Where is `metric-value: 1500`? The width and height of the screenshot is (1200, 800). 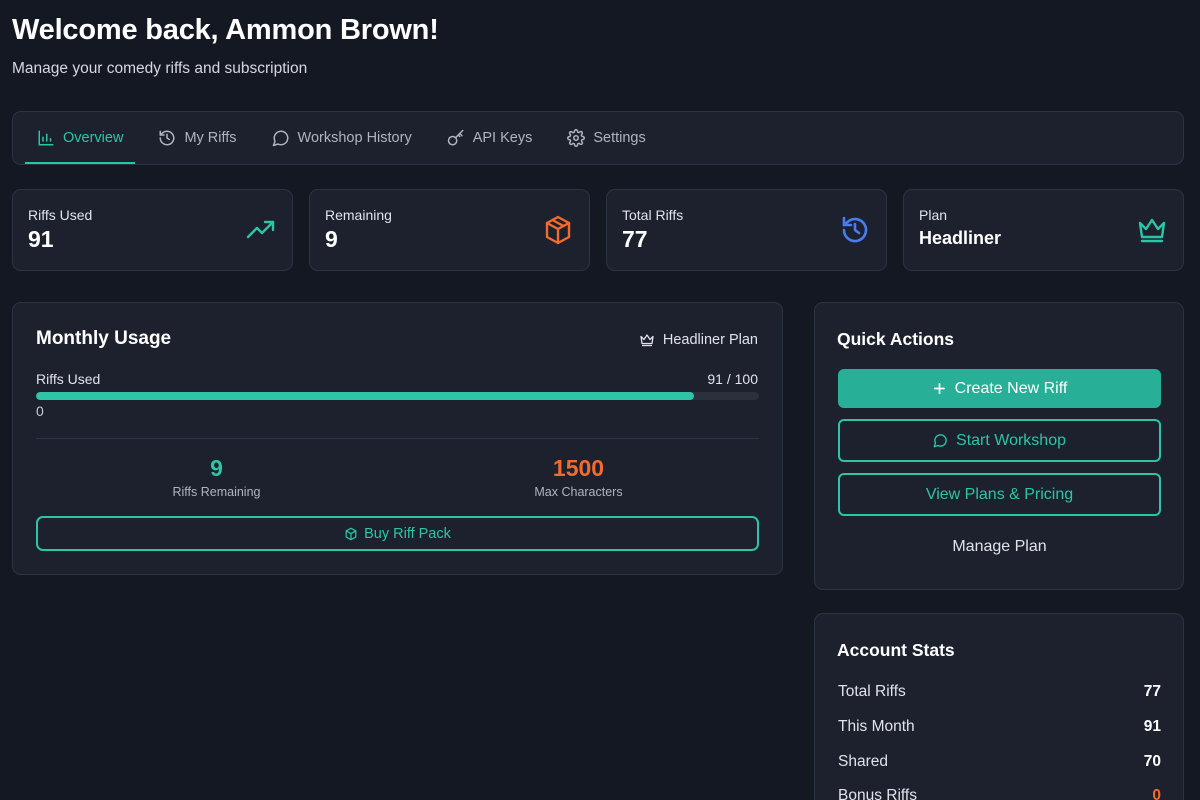
metric-value: 1500 is located at coordinates (578, 468).